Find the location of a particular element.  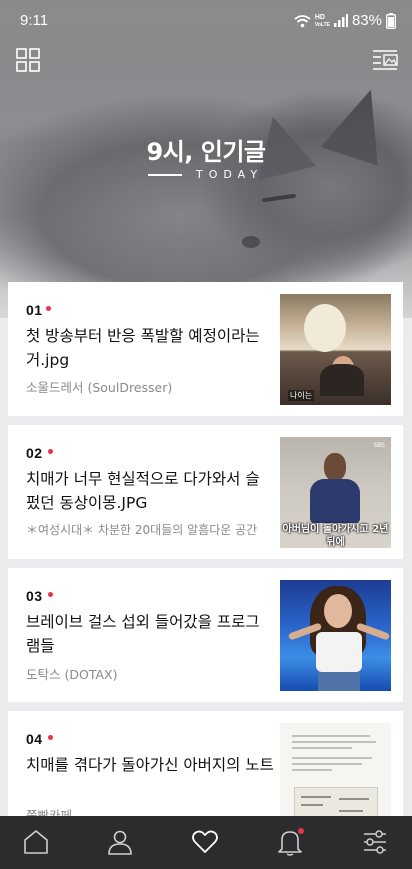

post-thumbnail: 나이는 is located at coordinates (335, 349).